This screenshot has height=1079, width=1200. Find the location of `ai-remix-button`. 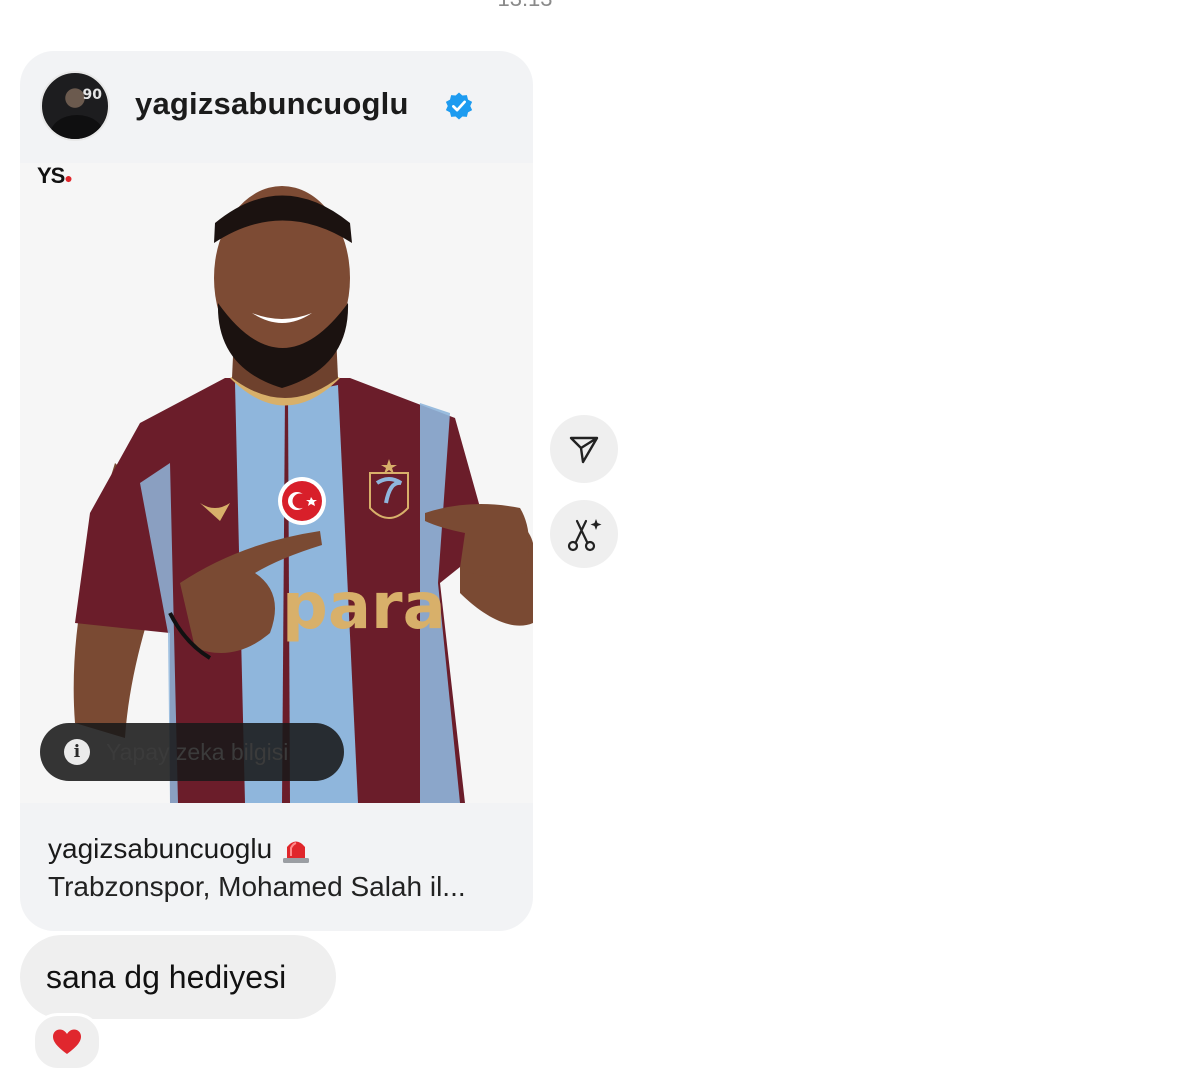

ai-remix-button is located at coordinates (584, 534).